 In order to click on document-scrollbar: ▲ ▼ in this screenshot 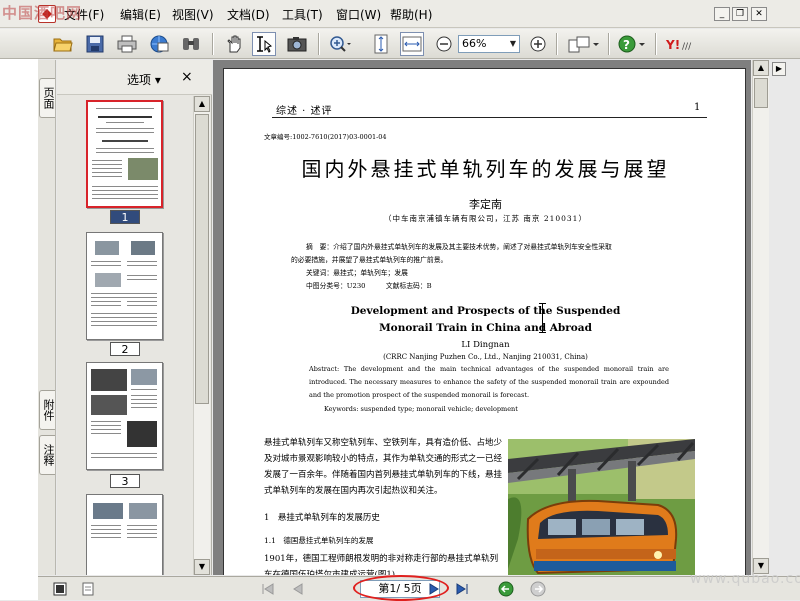, I will do `click(760, 317)`.